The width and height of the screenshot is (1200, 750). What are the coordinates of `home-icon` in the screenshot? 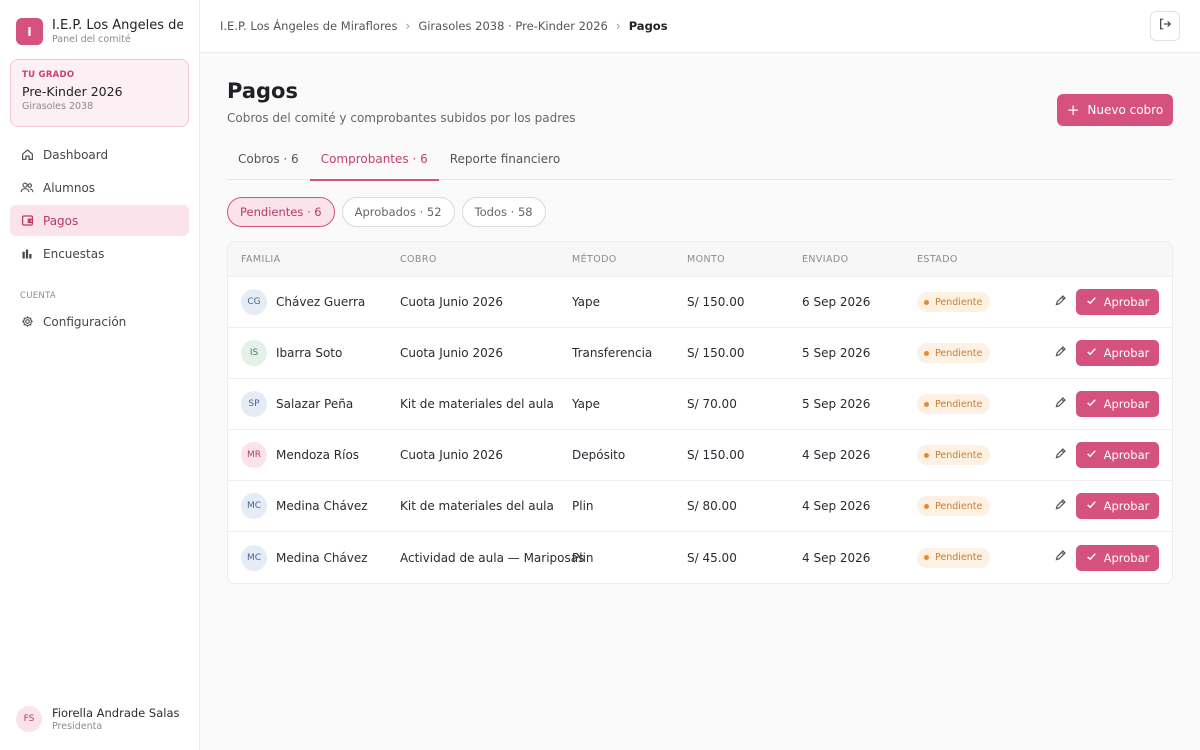 It's located at (27, 155).